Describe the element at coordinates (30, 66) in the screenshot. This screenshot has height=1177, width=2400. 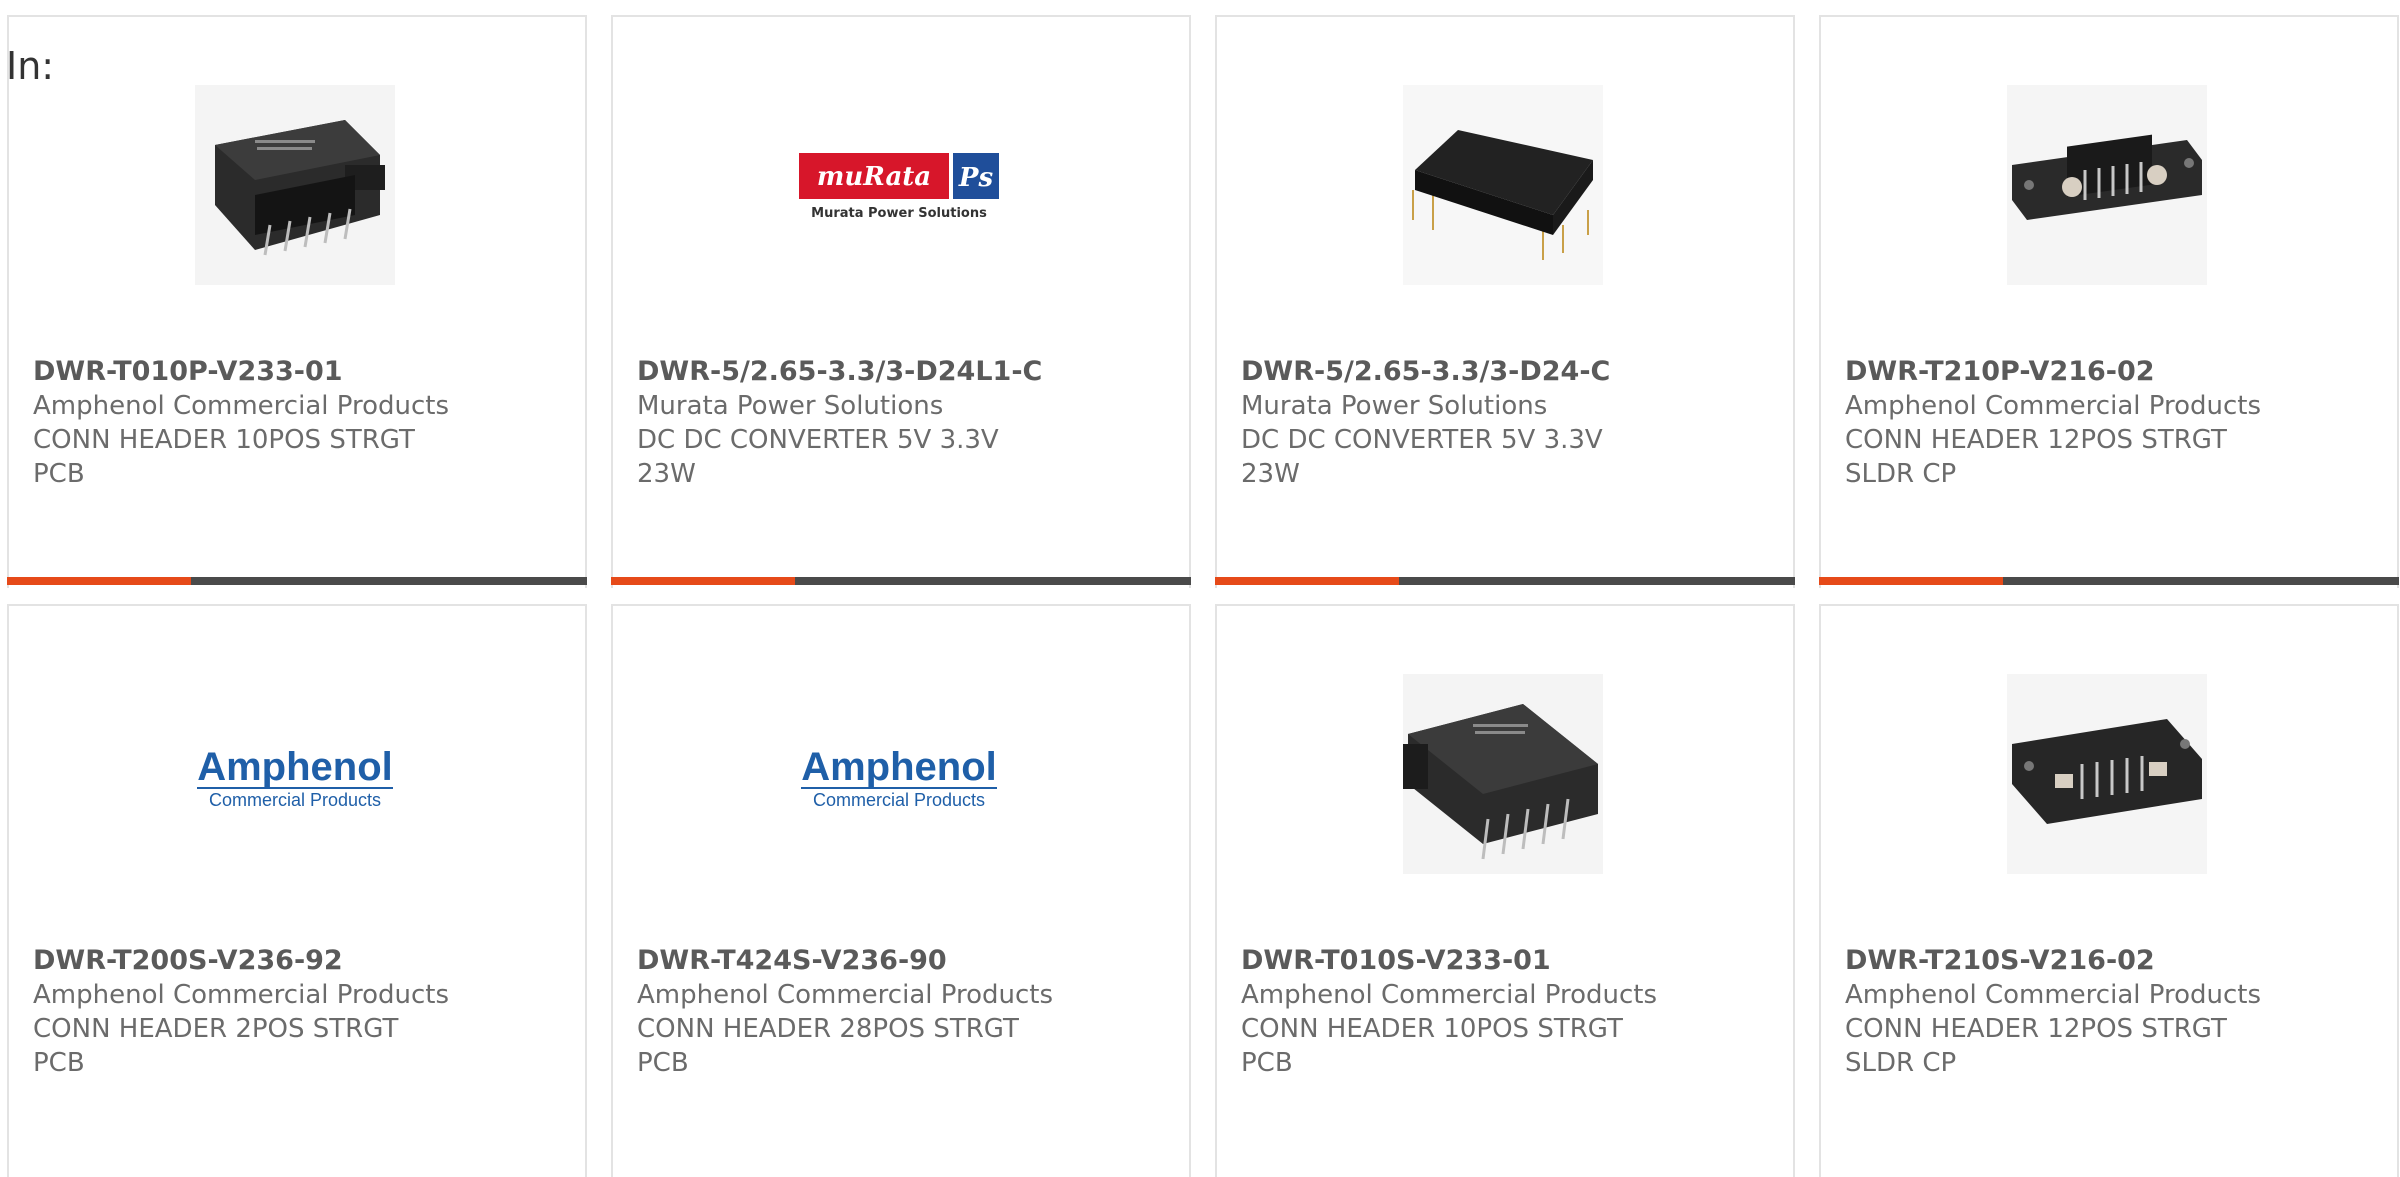
I see `filter-label: In:` at that location.